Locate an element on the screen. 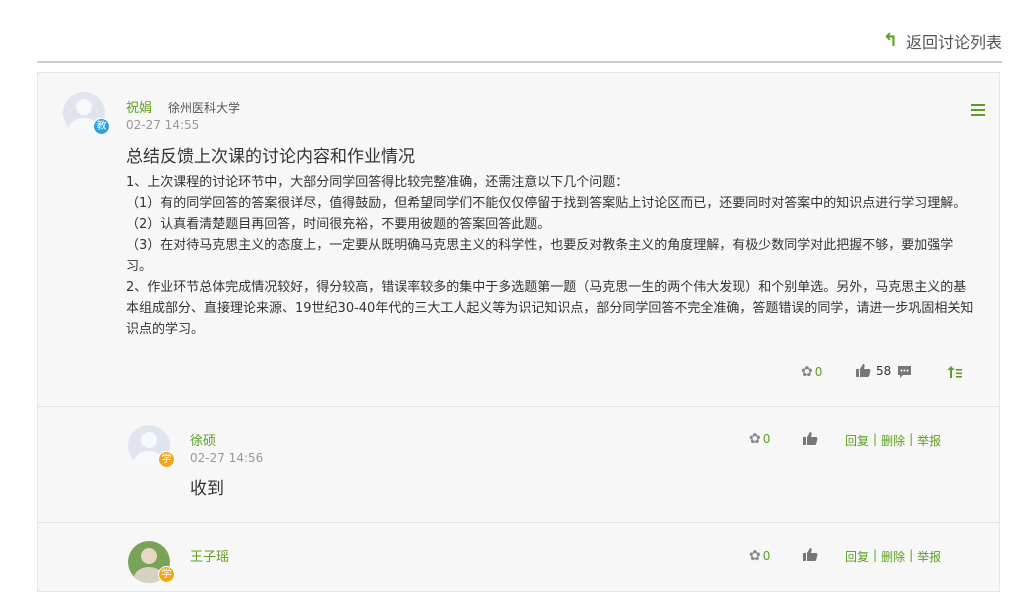 This screenshot has width=1016, height=592. teacher-badge: 教 is located at coordinates (101, 126).